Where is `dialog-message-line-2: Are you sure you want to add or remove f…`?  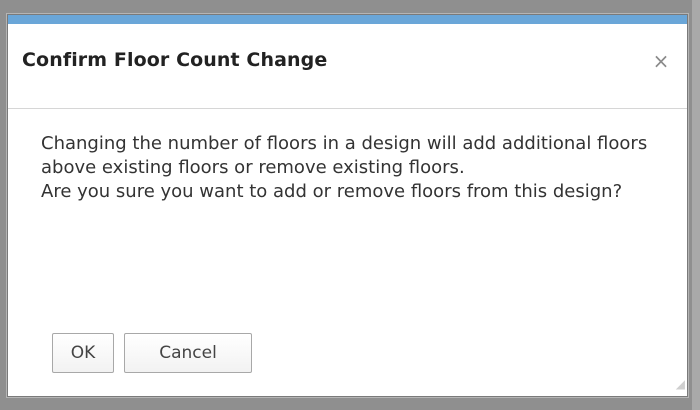 dialog-message-line-2: Are you sure you want to add or remove f… is located at coordinates (332, 191).